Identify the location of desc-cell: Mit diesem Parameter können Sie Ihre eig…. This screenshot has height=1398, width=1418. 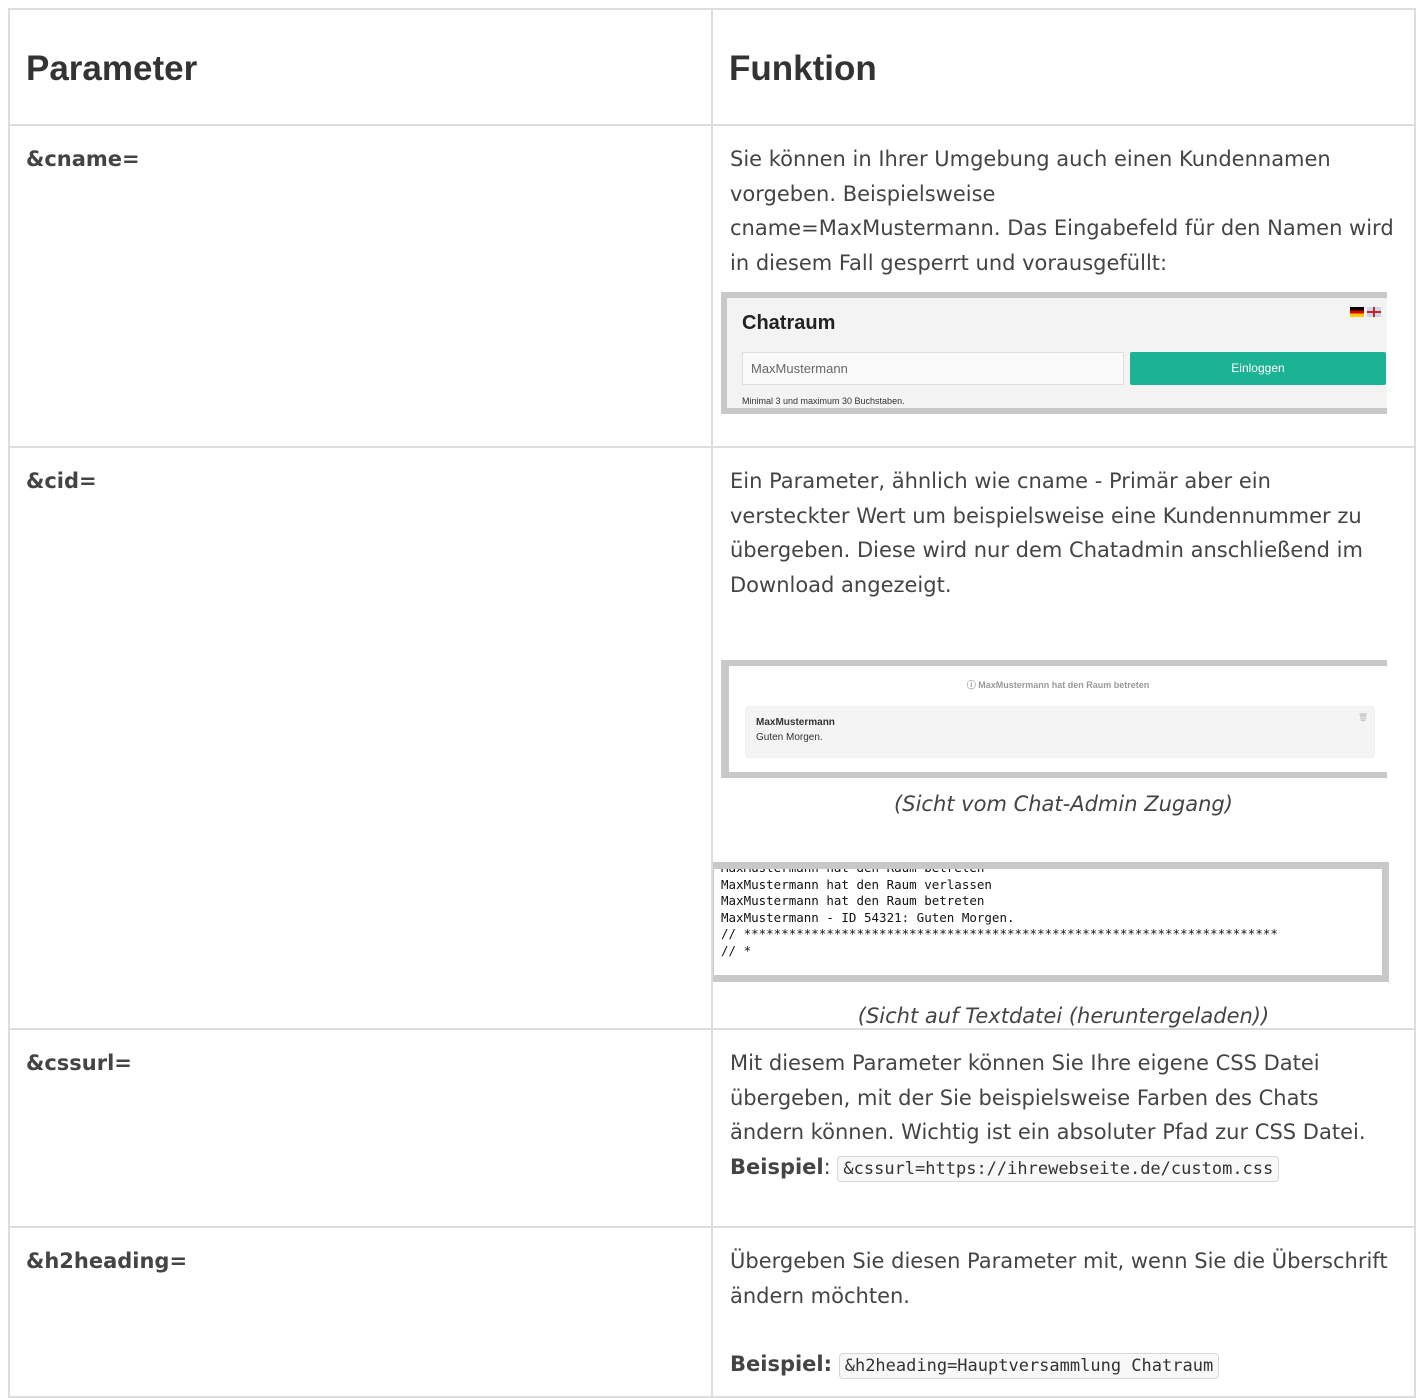
(1063, 1128).